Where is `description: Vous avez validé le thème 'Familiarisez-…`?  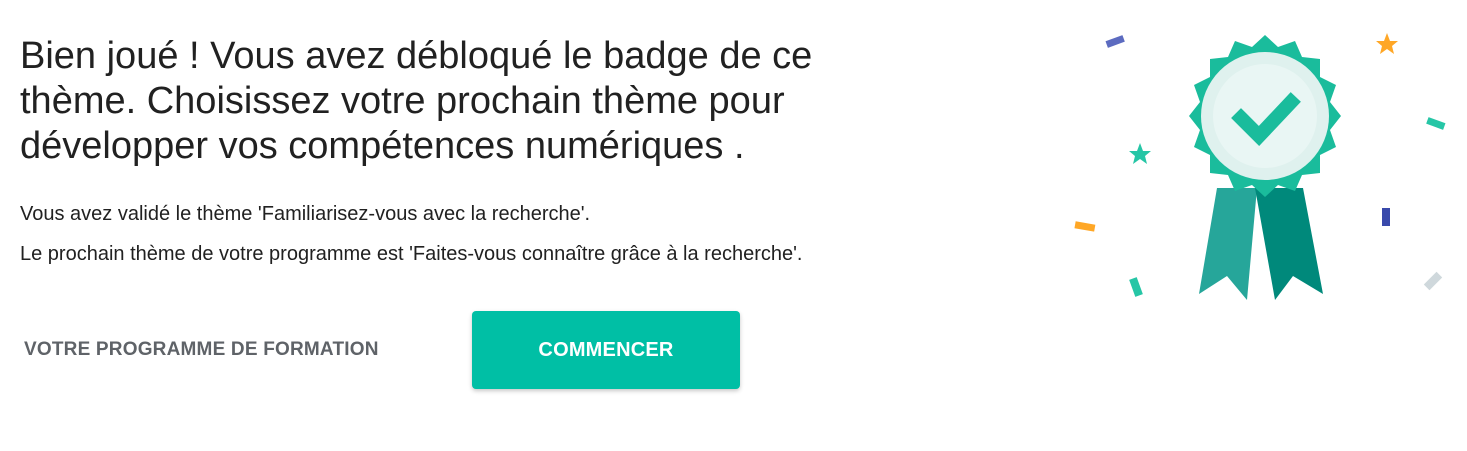 description: Vous avez validé le thème 'Familiarisez-… is located at coordinates (477, 234).